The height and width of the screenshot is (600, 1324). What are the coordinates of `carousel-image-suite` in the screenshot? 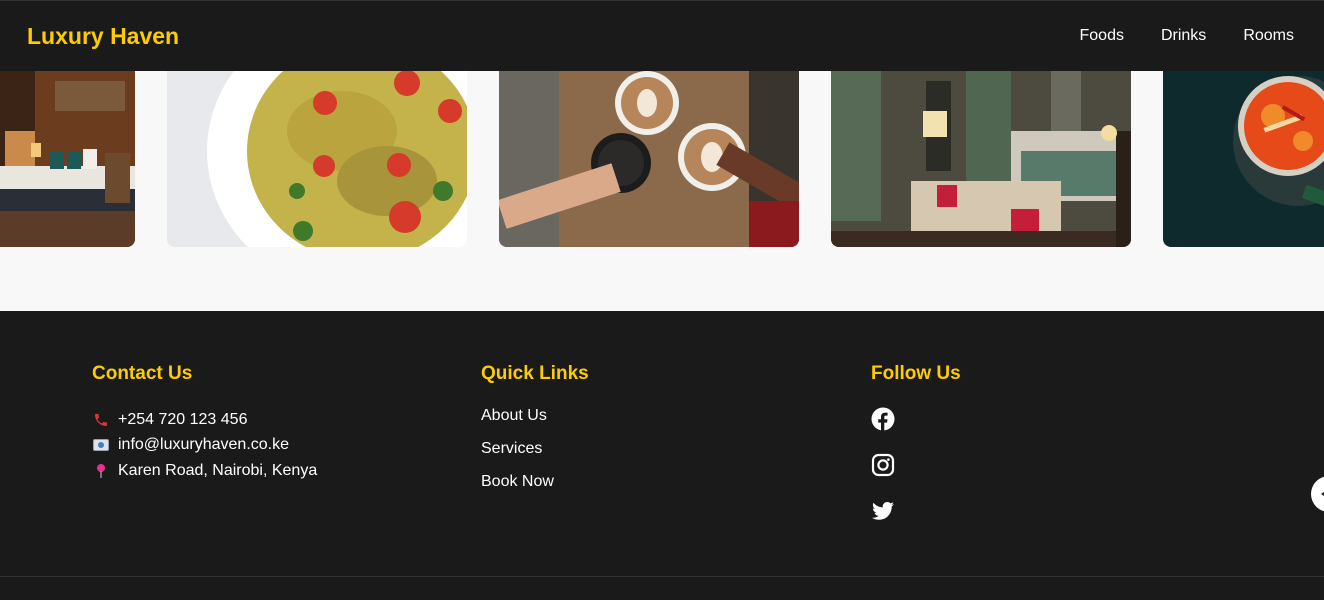 It's located at (981, 159).